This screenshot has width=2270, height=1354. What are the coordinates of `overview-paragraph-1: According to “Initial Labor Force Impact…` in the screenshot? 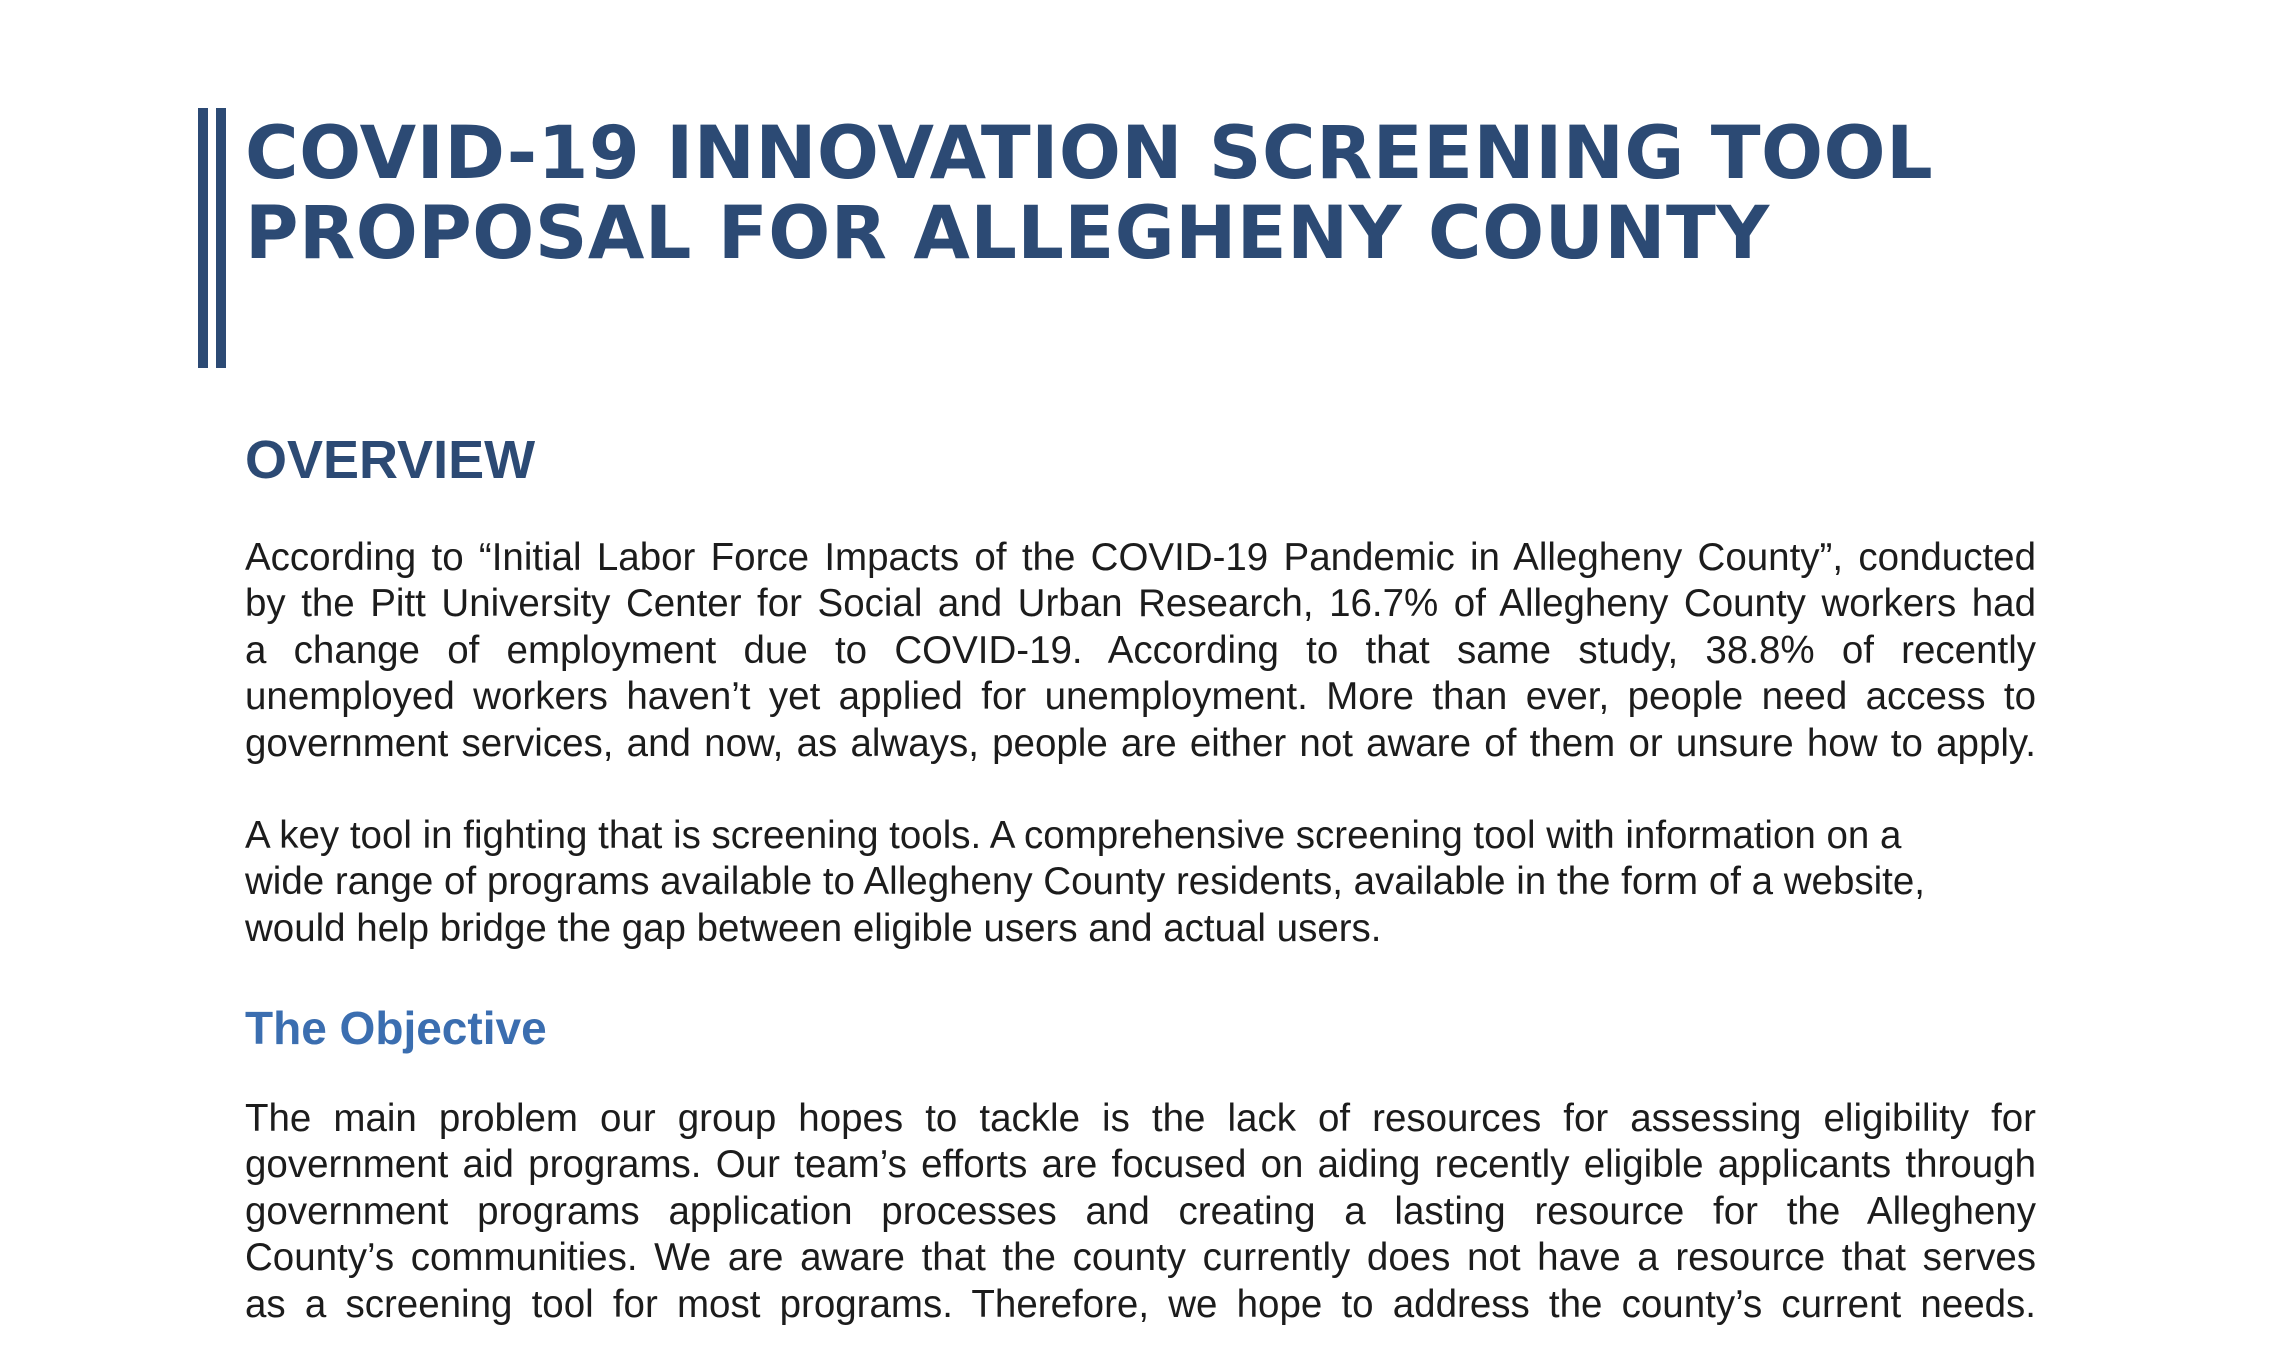 It's located at (1140, 651).